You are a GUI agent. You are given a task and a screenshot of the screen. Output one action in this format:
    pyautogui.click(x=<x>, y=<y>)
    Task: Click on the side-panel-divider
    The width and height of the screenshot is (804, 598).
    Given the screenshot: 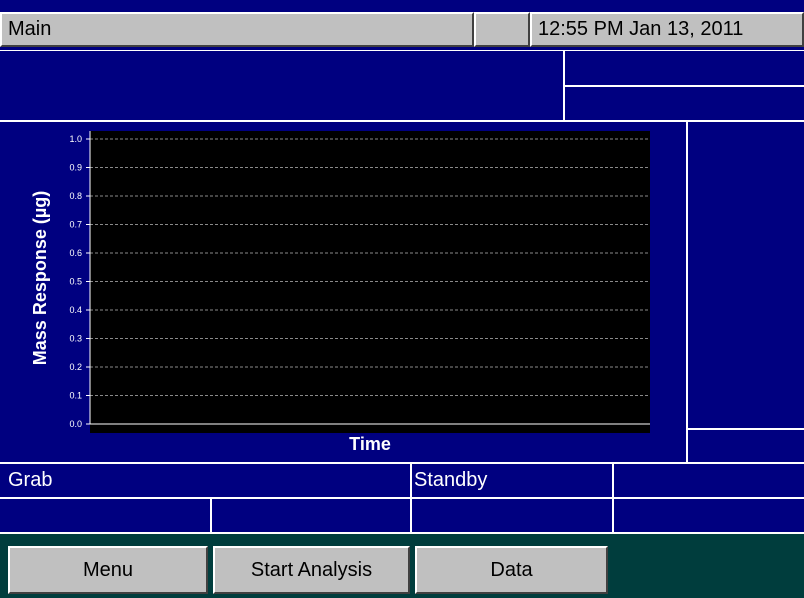 What is the action you would take?
    pyautogui.click(x=687, y=291)
    